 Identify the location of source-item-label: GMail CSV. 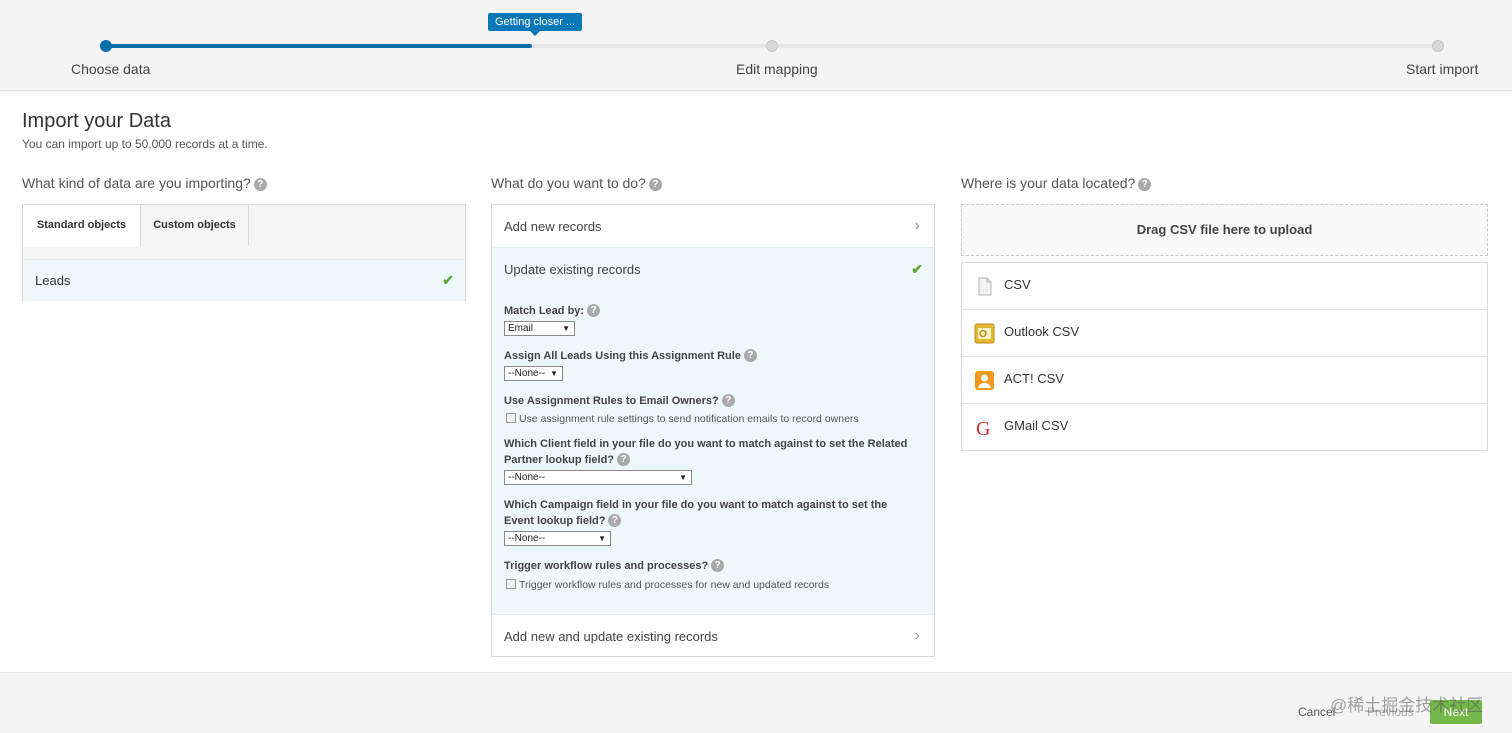
(1036, 425).